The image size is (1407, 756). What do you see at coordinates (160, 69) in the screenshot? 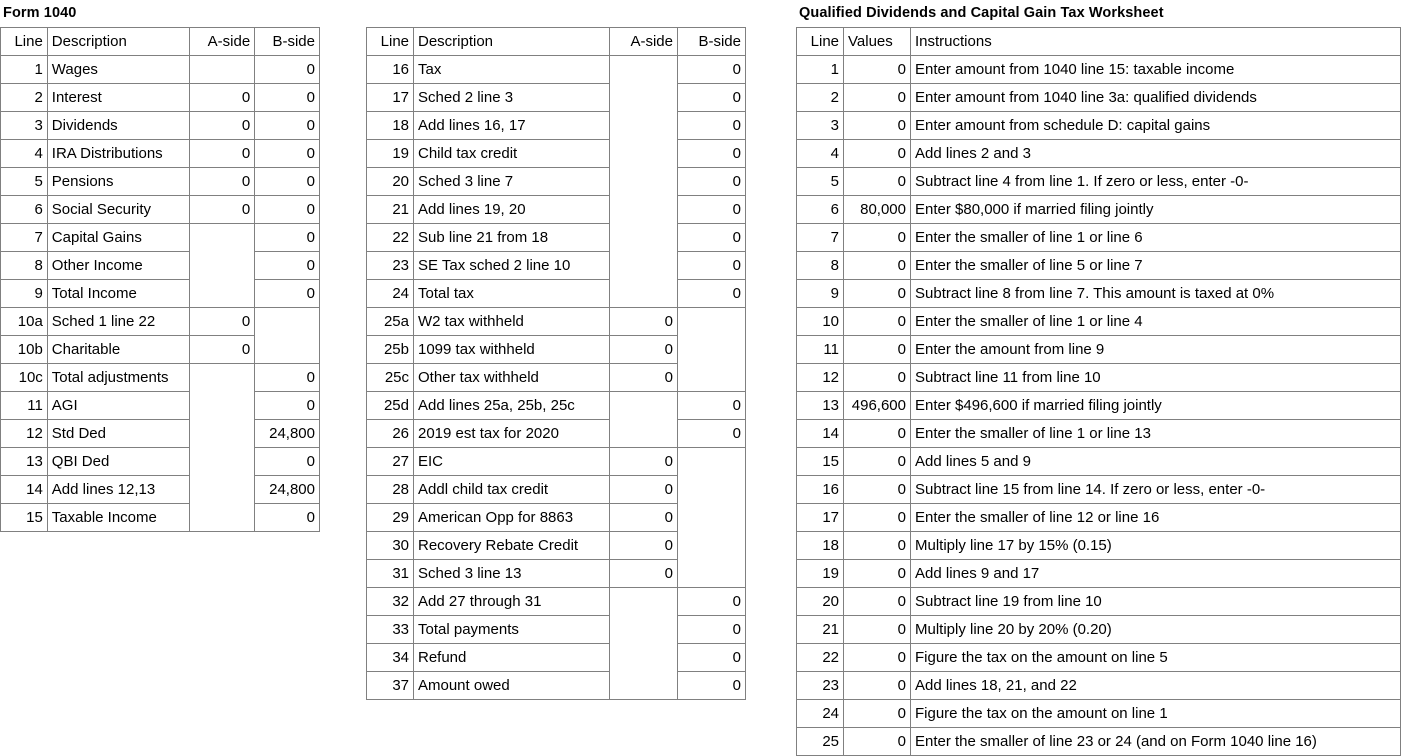
I see `table-row: 1 Wages 0` at bounding box center [160, 69].